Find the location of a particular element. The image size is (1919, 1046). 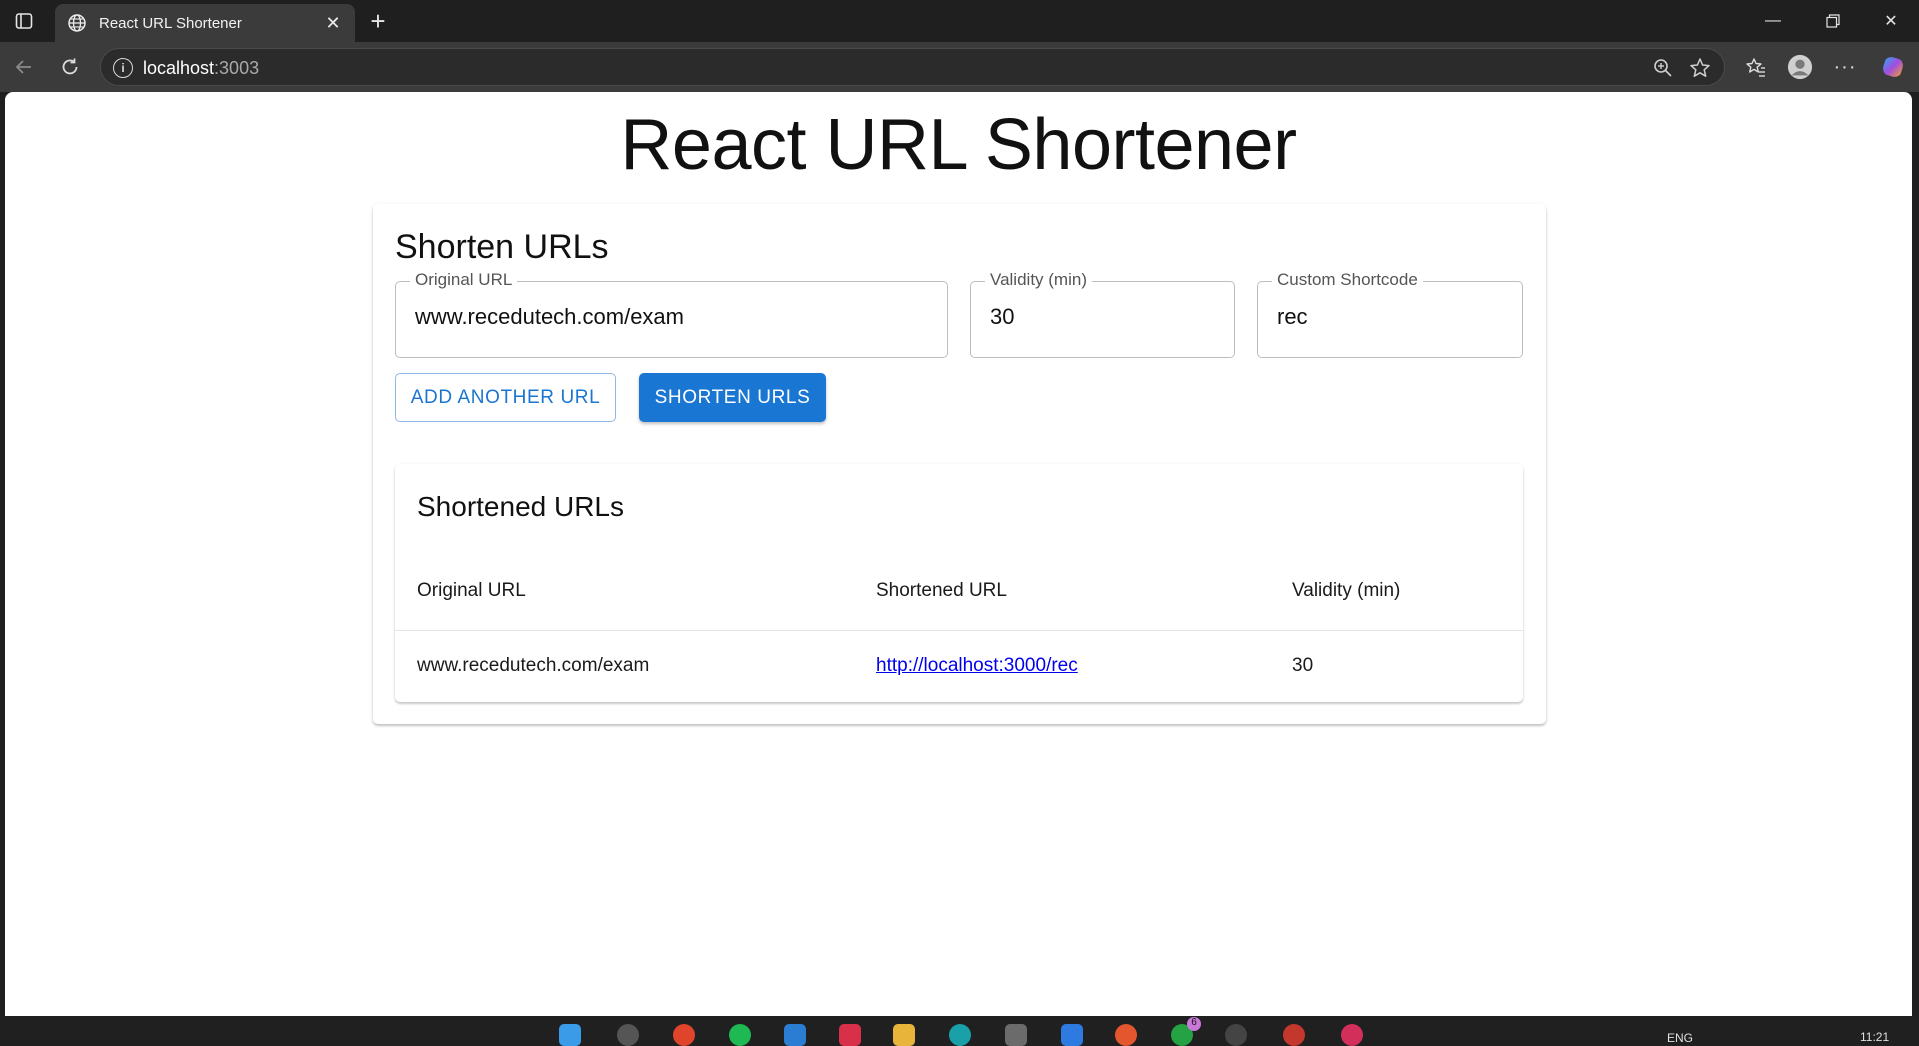

original-url-label: Original URL is located at coordinates (464, 280).